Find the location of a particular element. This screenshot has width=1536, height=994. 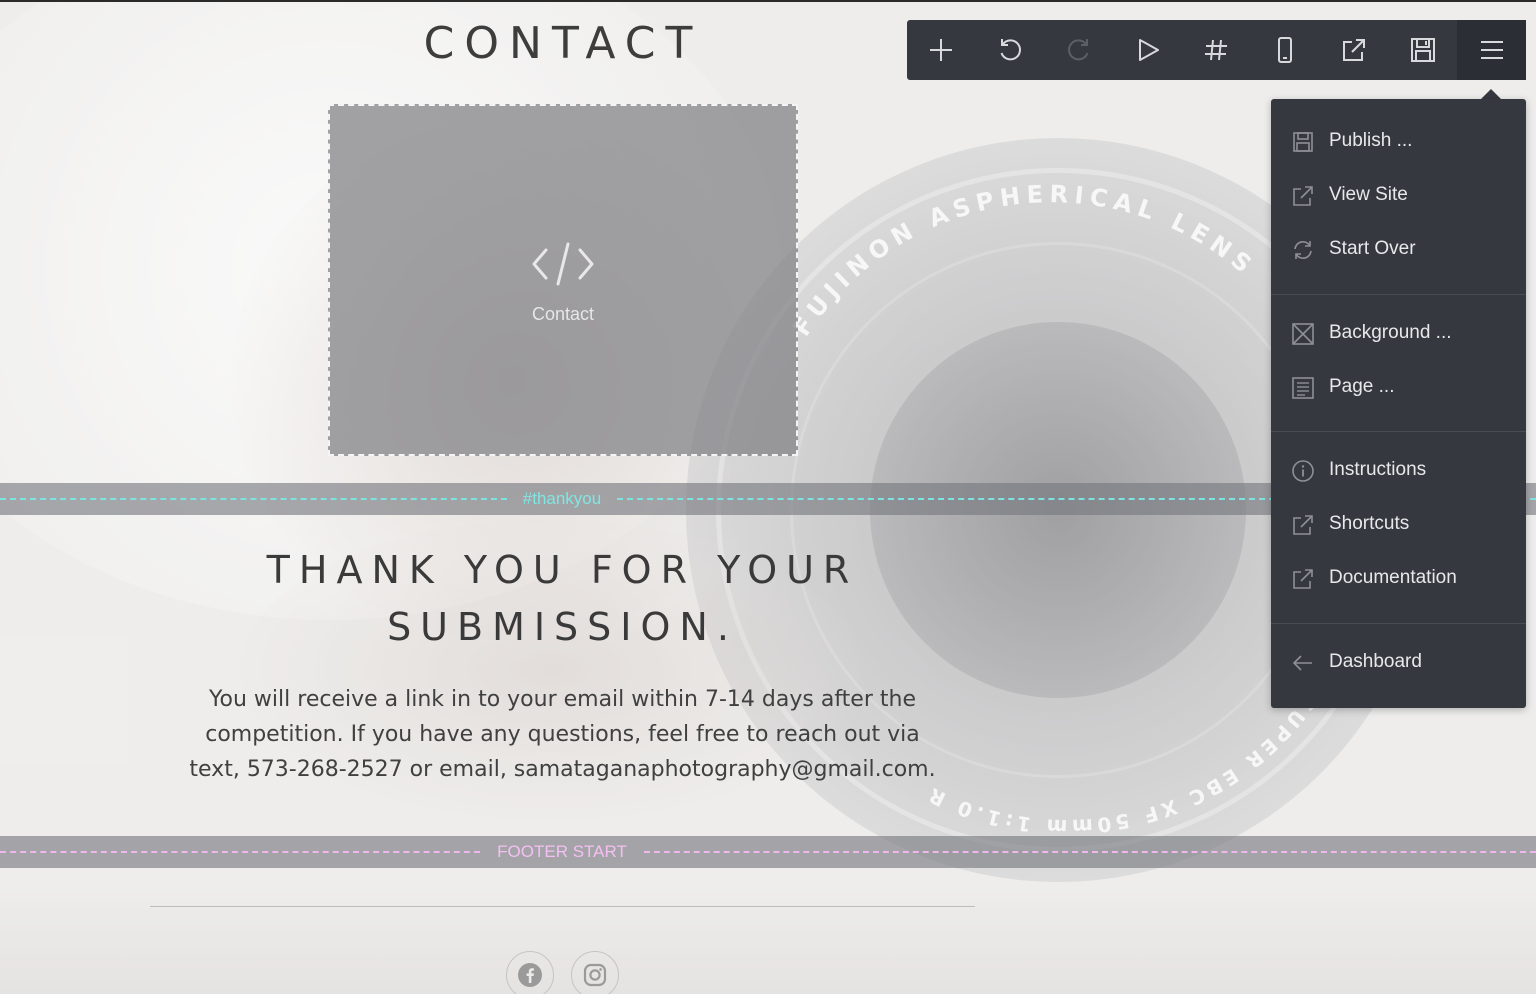

menu-icon is located at coordinates (1491, 50).